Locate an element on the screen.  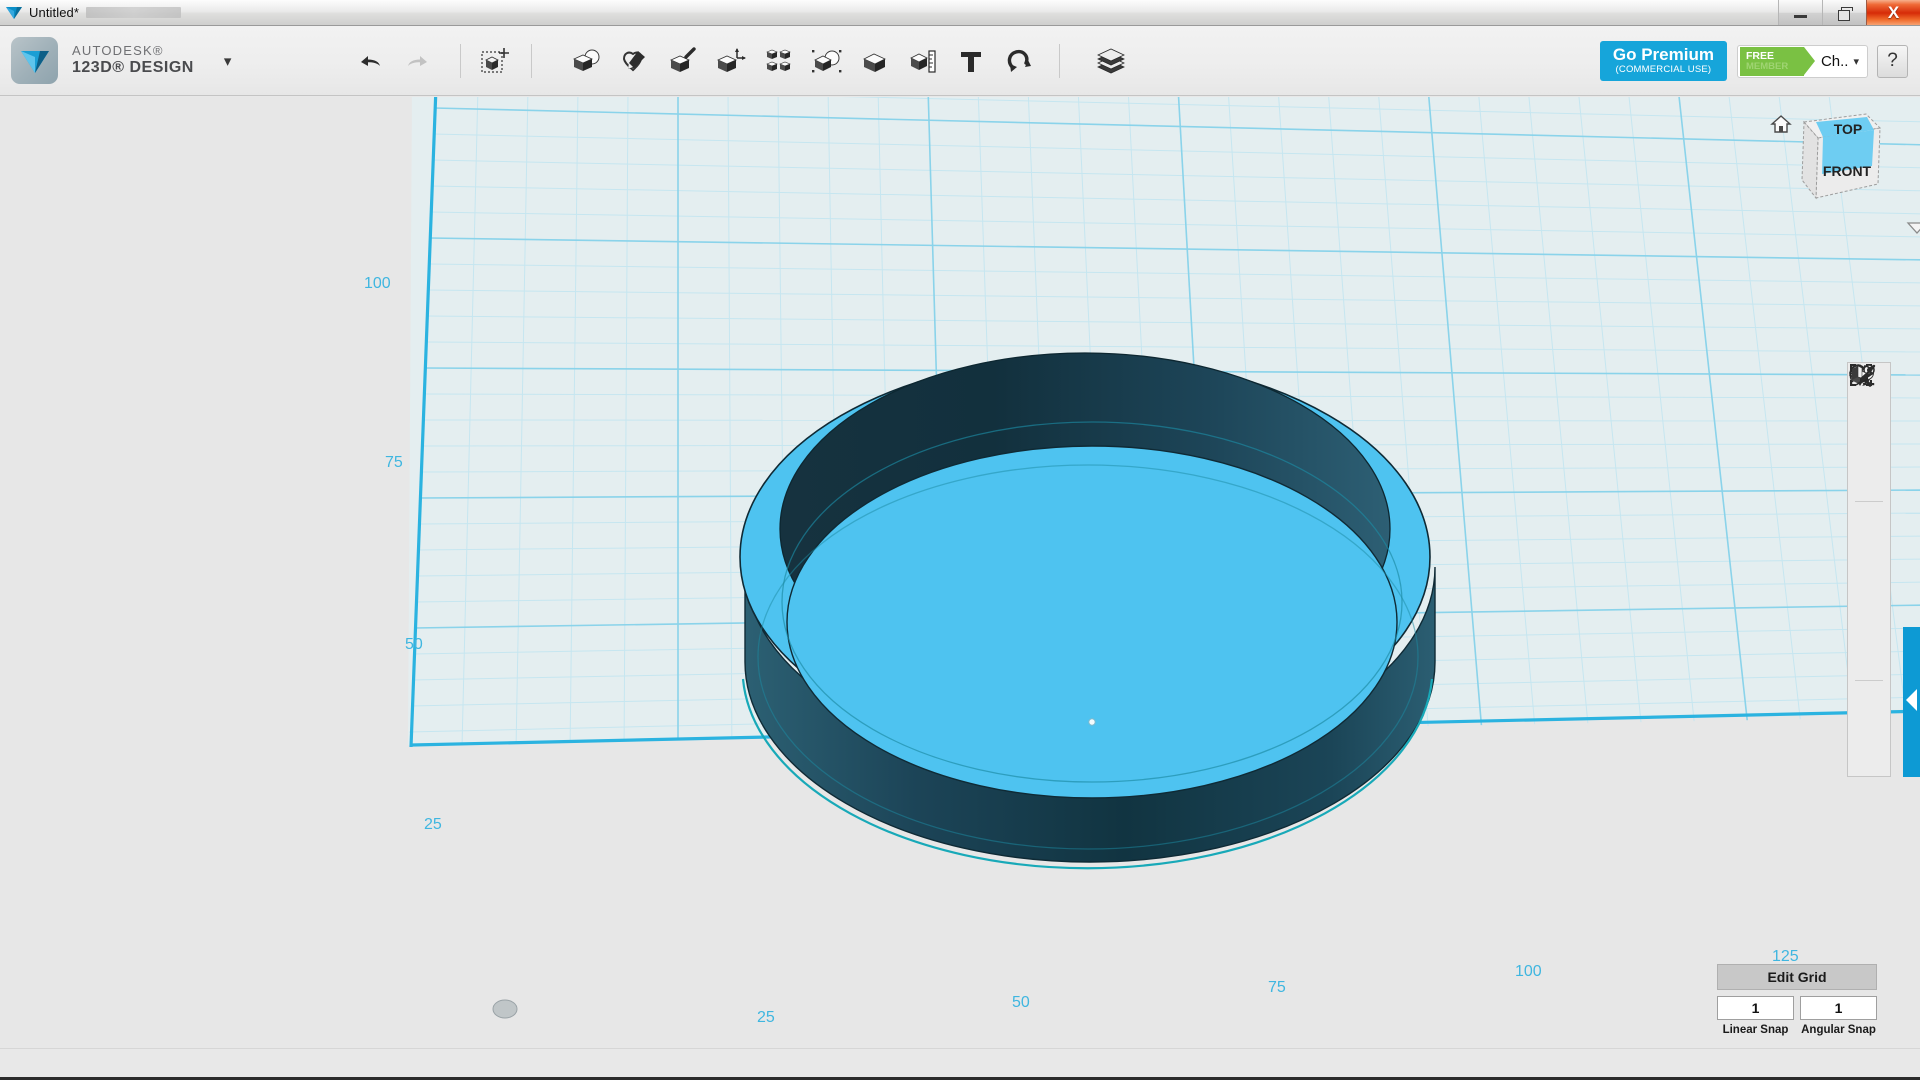
title-bar-ghost-text is located at coordinates (134, 12).